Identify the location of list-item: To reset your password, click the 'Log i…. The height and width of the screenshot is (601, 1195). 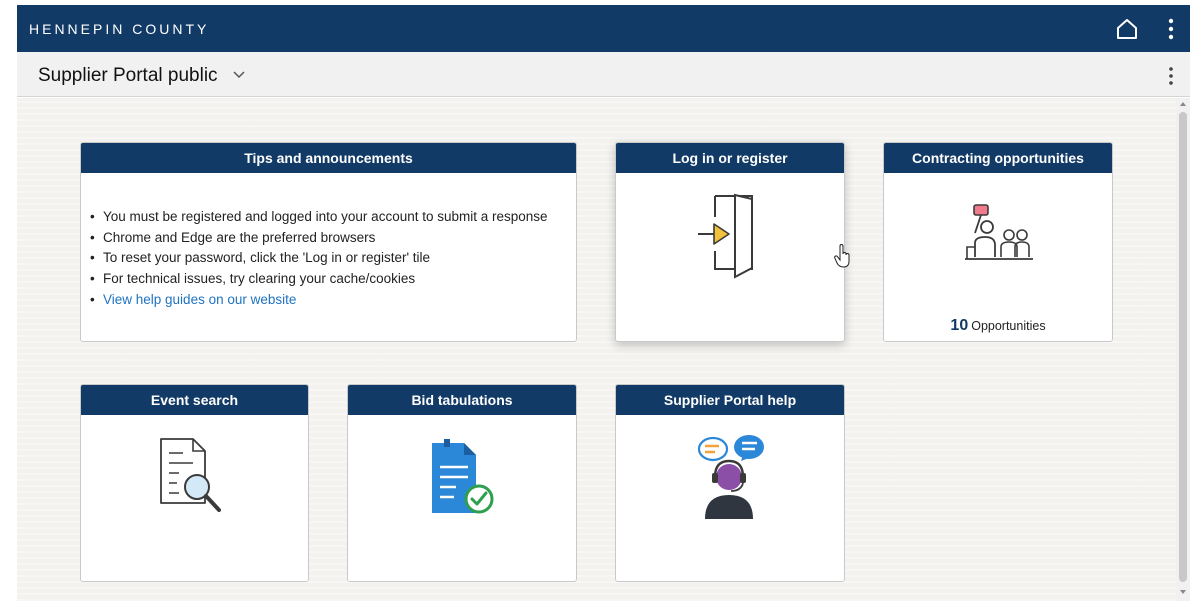
(319, 258).